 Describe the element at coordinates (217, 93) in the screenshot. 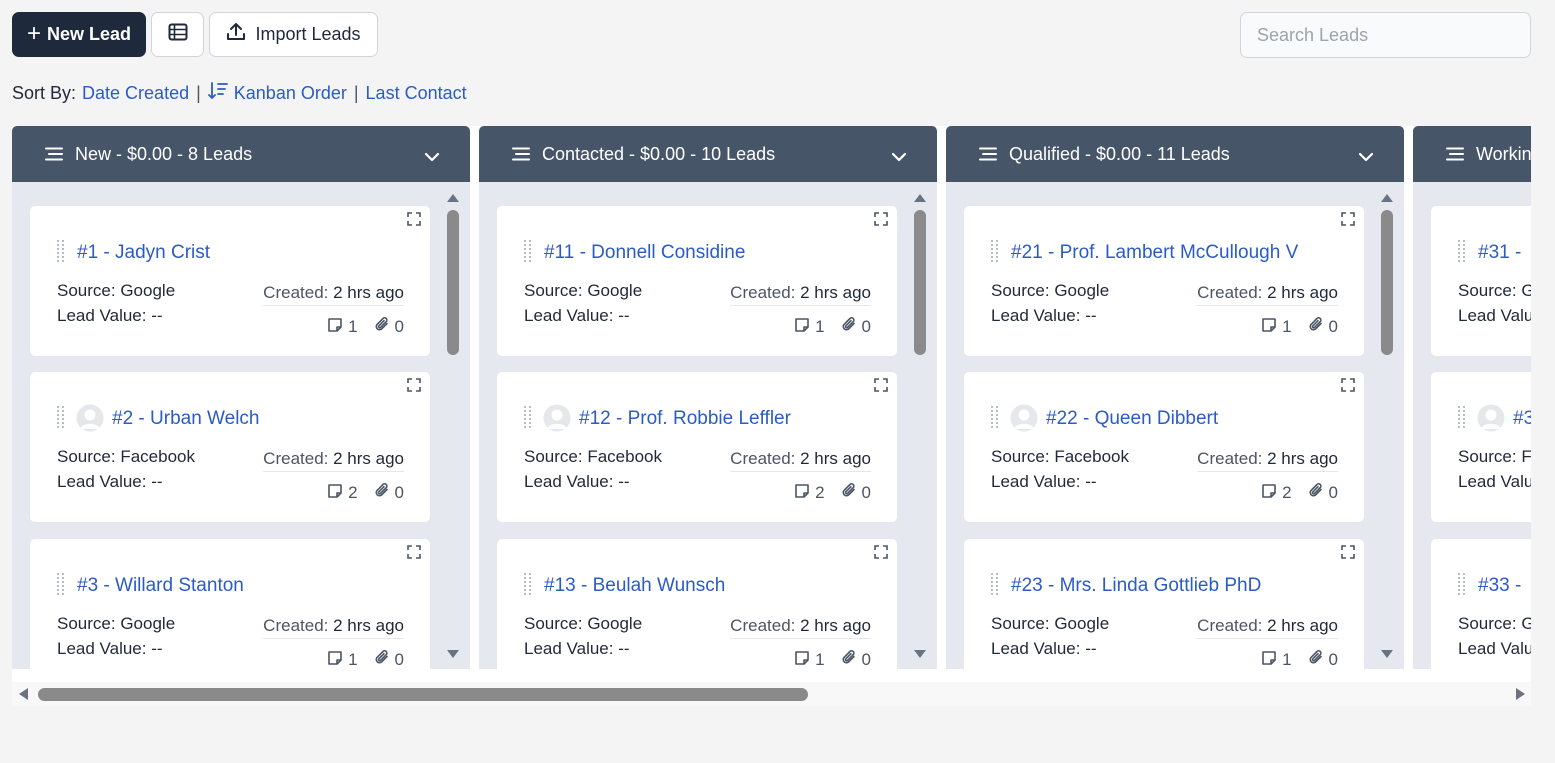

I see `sort-descending-icon` at that location.